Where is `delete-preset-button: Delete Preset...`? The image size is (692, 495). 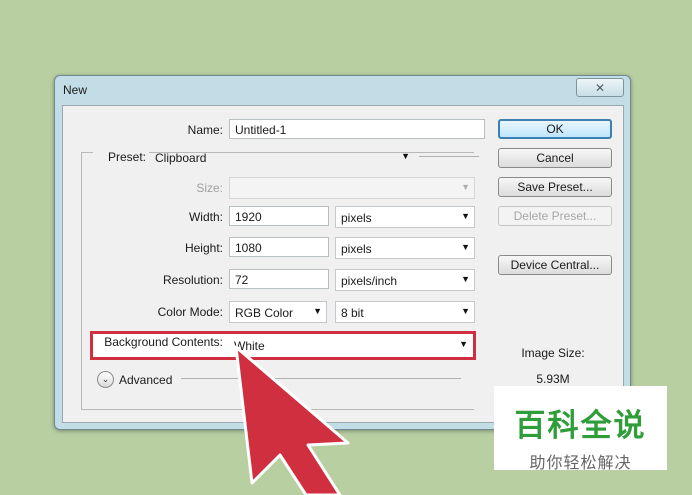 delete-preset-button: Delete Preset... is located at coordinates (555, 216).